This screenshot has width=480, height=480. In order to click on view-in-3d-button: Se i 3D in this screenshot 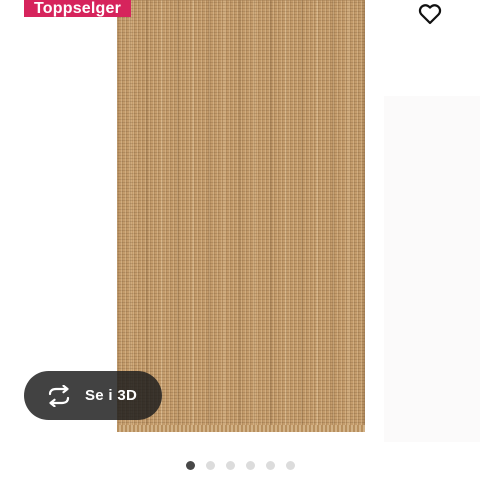, I will do `click(93, 395)`.